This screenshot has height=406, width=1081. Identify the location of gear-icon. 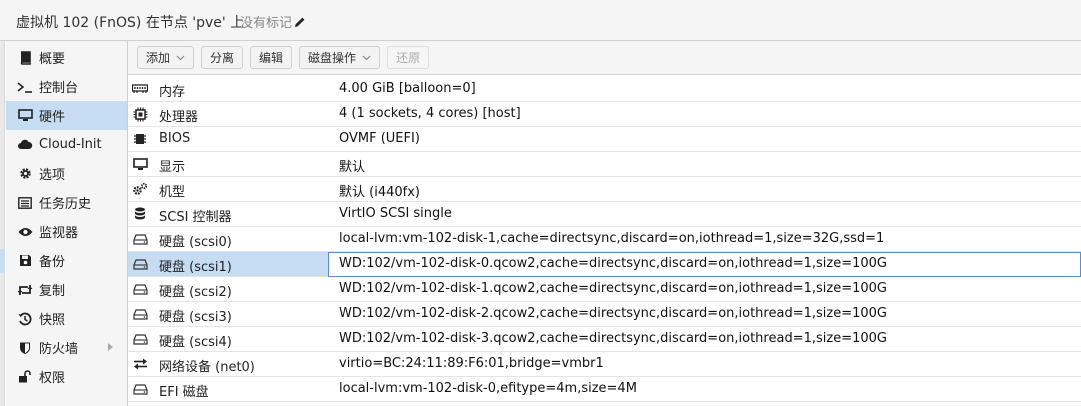
(25, 174).